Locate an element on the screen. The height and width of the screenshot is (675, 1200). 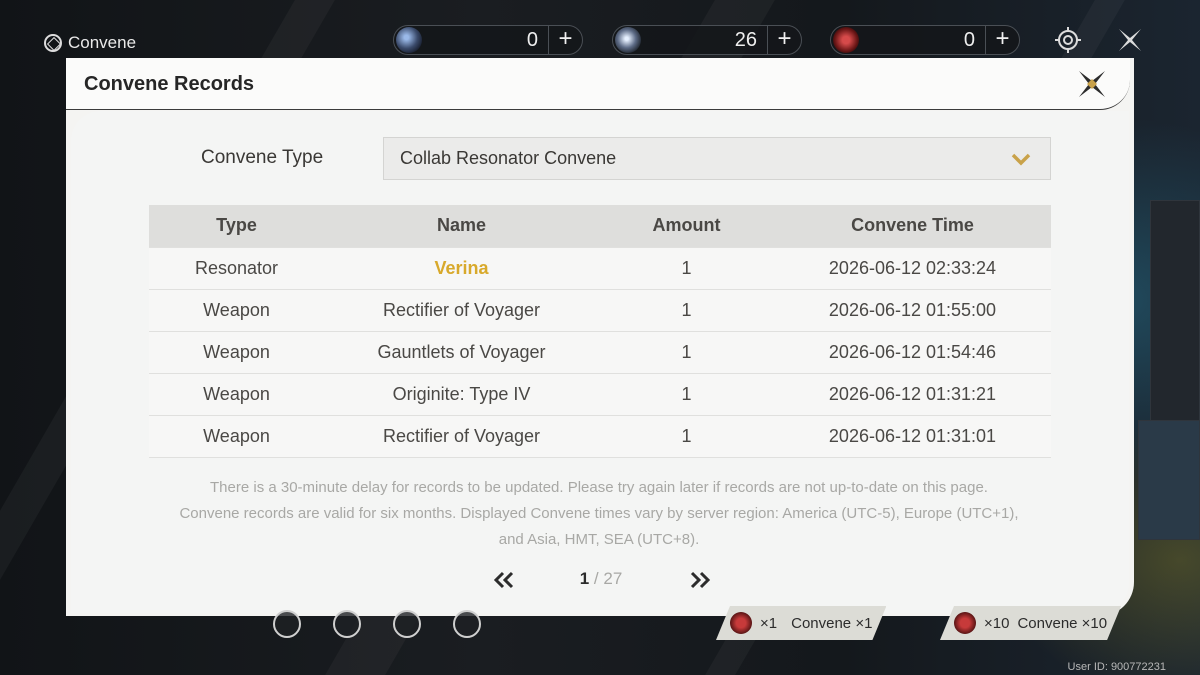
convene-header: Convene is located at coordinates (90, 43).